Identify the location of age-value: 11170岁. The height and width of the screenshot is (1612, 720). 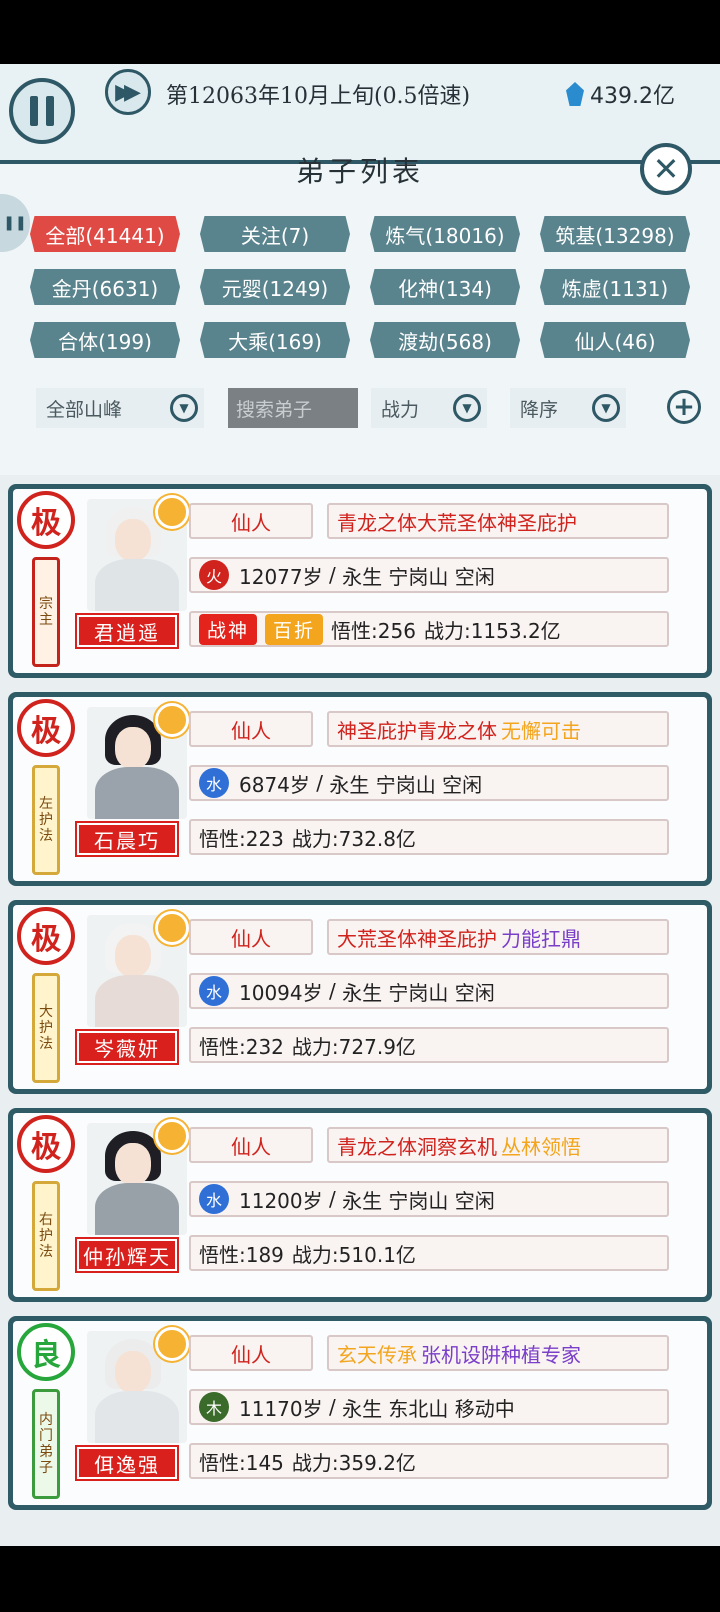
(281, 1408).